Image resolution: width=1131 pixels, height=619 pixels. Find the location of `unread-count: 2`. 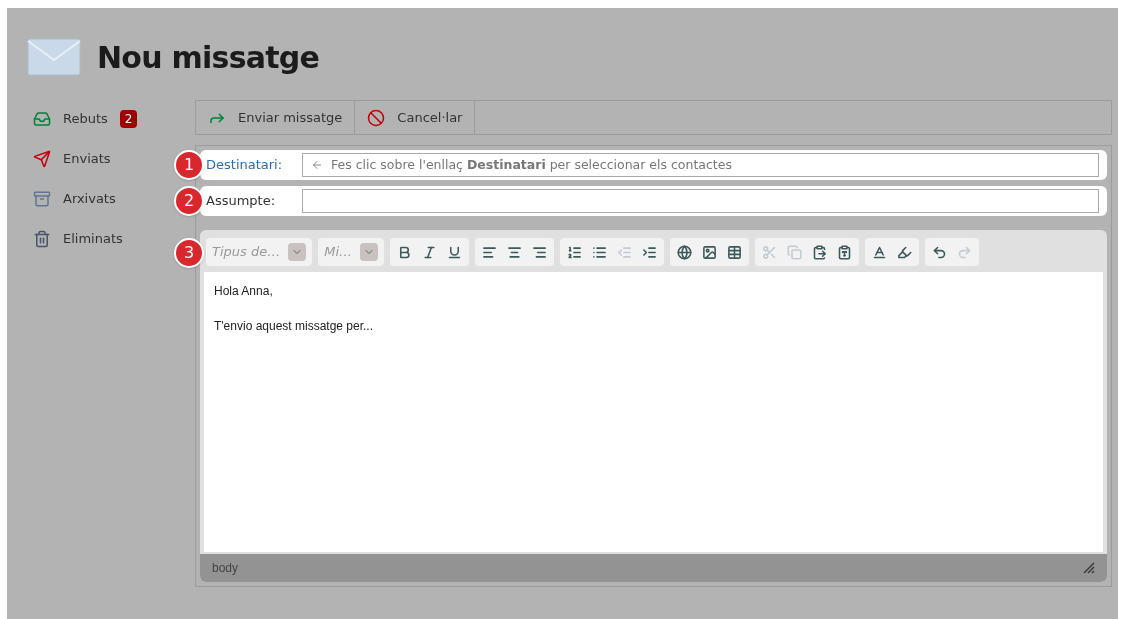

unread-count: 2 is located at coordinates (128, 119).